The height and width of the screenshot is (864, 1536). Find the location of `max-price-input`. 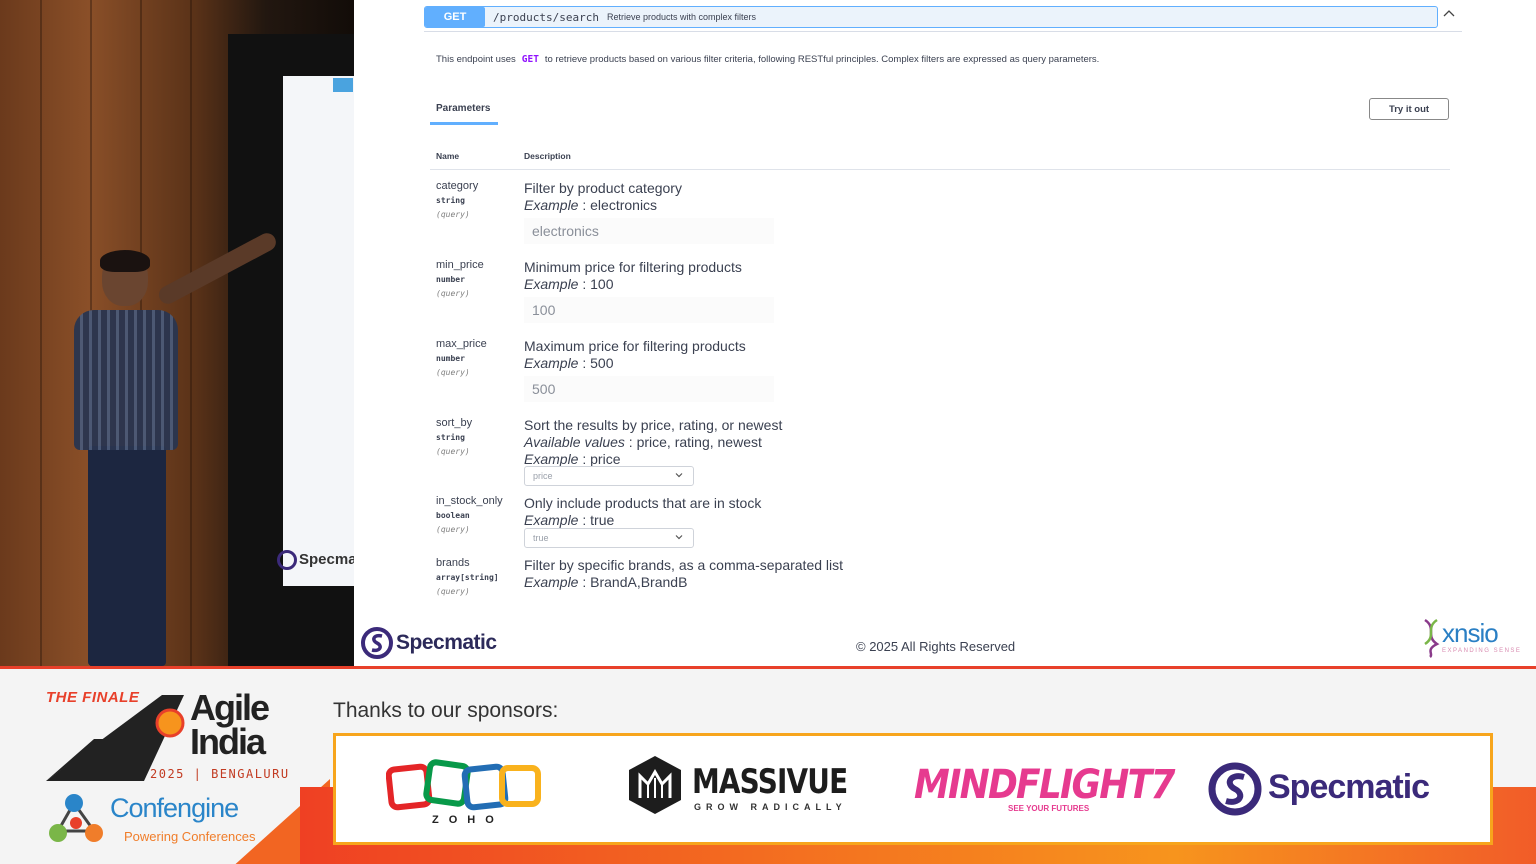

max-price-input is located at coordinates (649, 389).